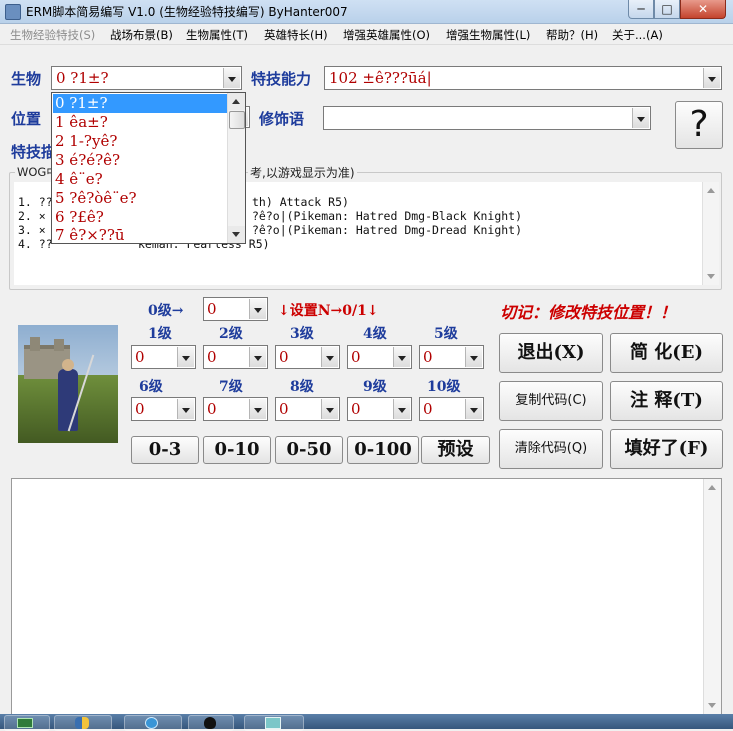 This screenshot has height=731, width=733. I want to click on simplify-button: 简 化(E), so click(666, 353).